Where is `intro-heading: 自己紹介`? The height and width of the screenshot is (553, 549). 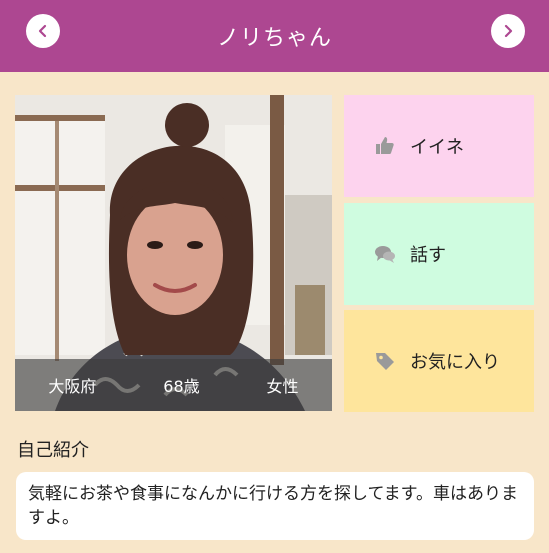 intro-heading: 自己紹介 is located at coordinates (53, 450).